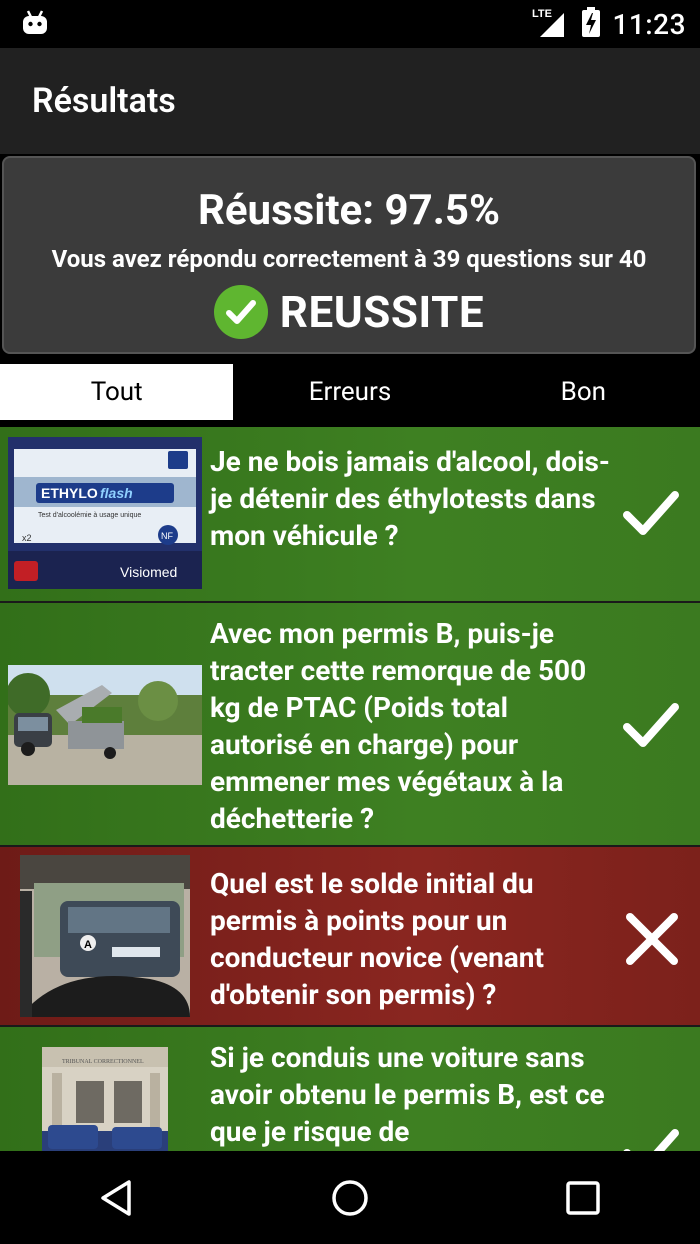  What do you see at coordinates (542, 14) in the screenshot?
I see `svg-text: LTE` at bounding box center [542, 14].